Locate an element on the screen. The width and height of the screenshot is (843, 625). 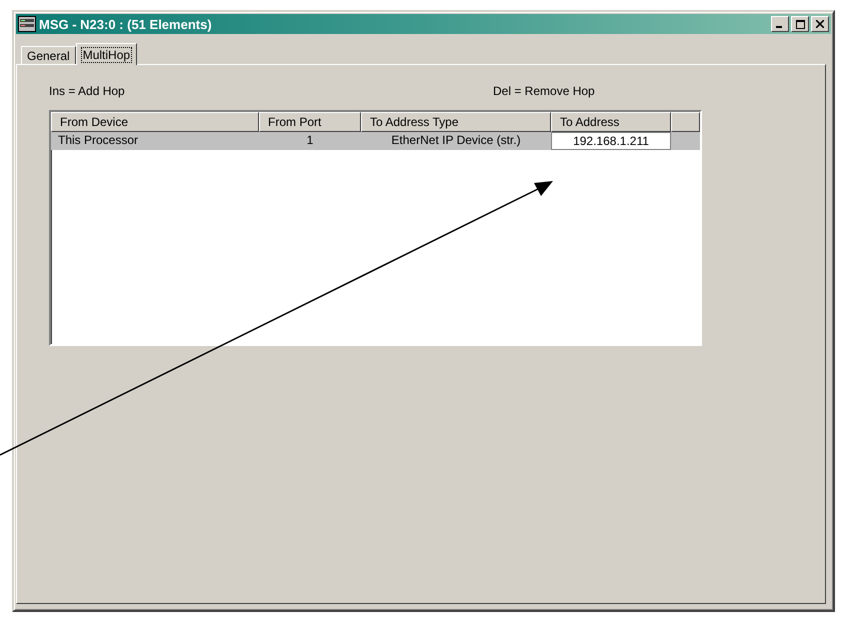
hint-text: Ins = Add Hop is located at coordinates (87, 92).